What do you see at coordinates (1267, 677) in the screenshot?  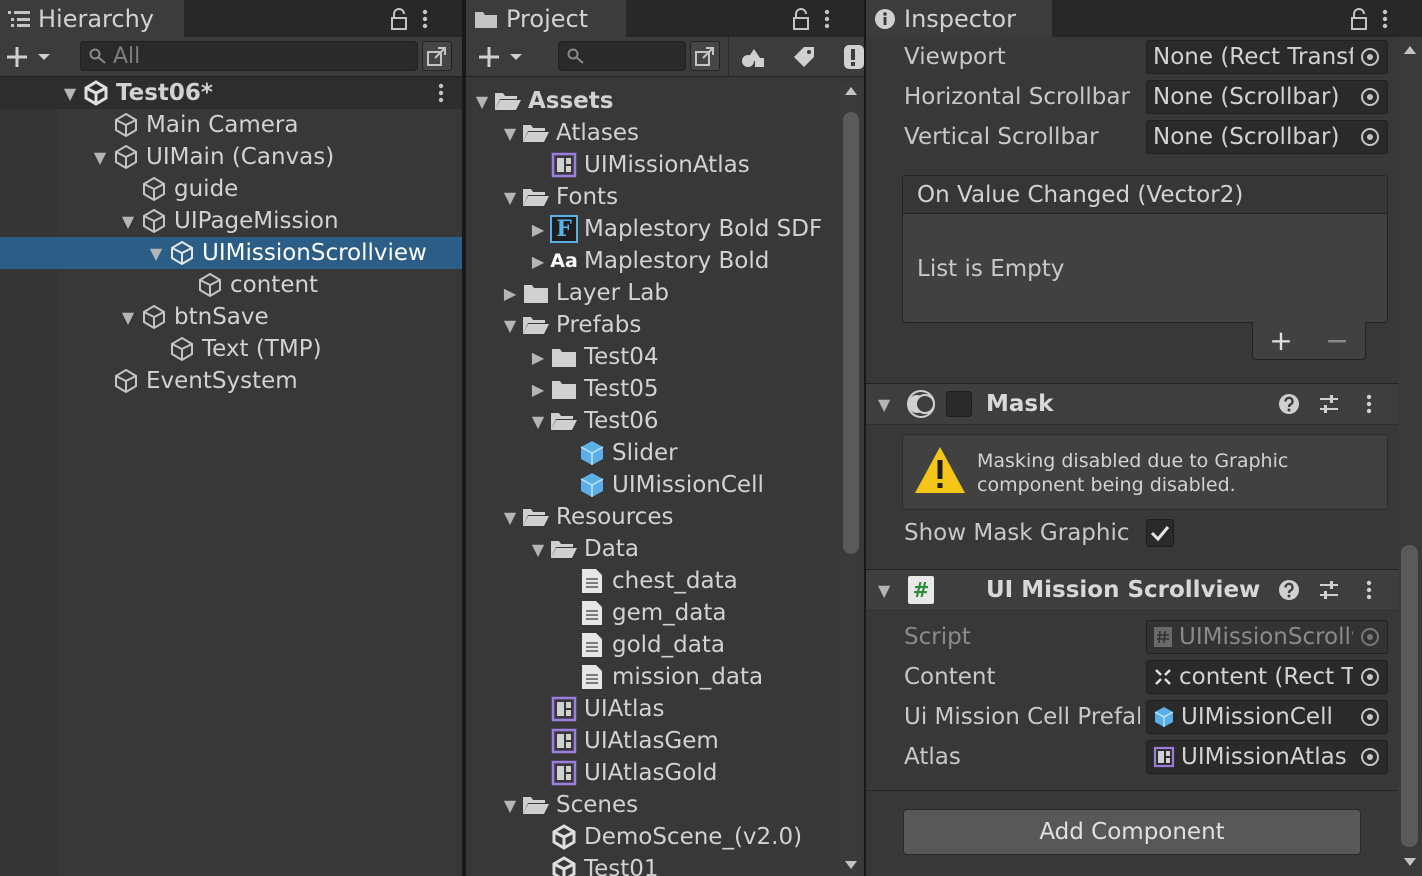 I see `content-field: content (Rect Transform)` at bounding box center [1267, 677].